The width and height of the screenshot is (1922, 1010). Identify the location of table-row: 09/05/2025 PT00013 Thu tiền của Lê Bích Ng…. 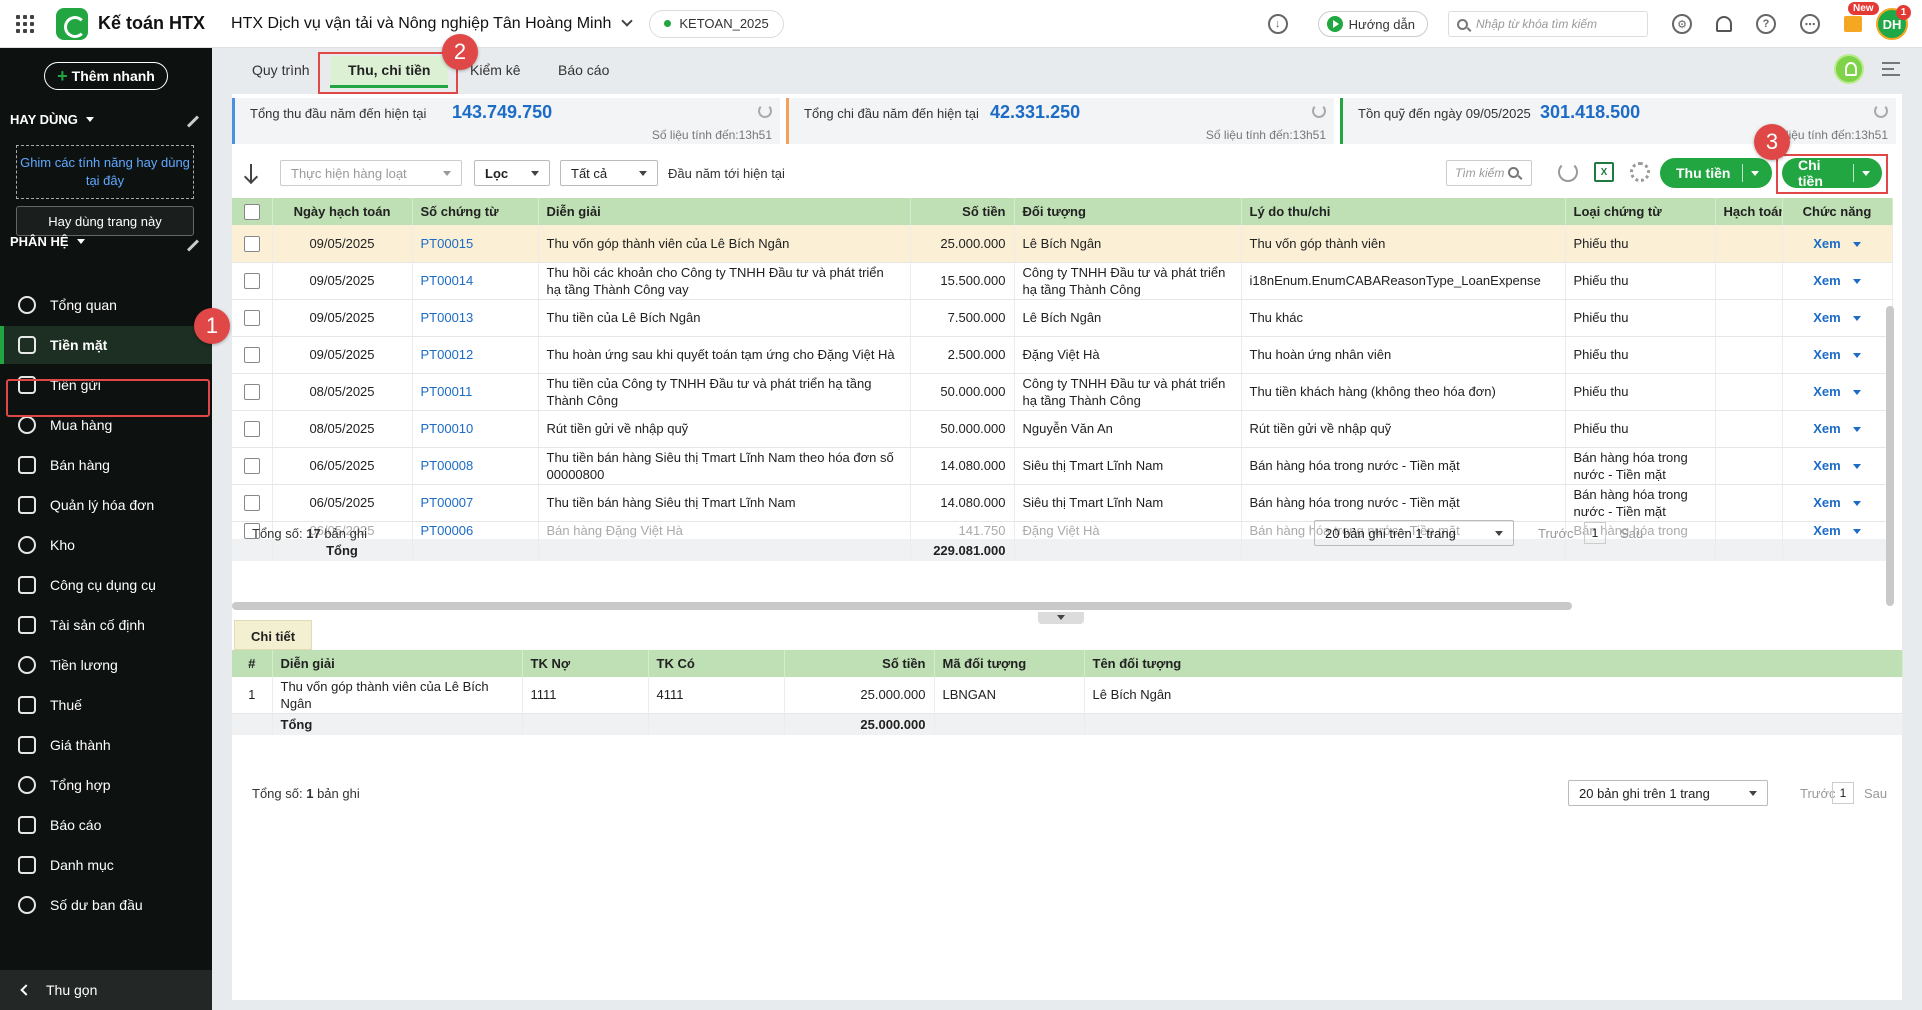
(1062, 318).